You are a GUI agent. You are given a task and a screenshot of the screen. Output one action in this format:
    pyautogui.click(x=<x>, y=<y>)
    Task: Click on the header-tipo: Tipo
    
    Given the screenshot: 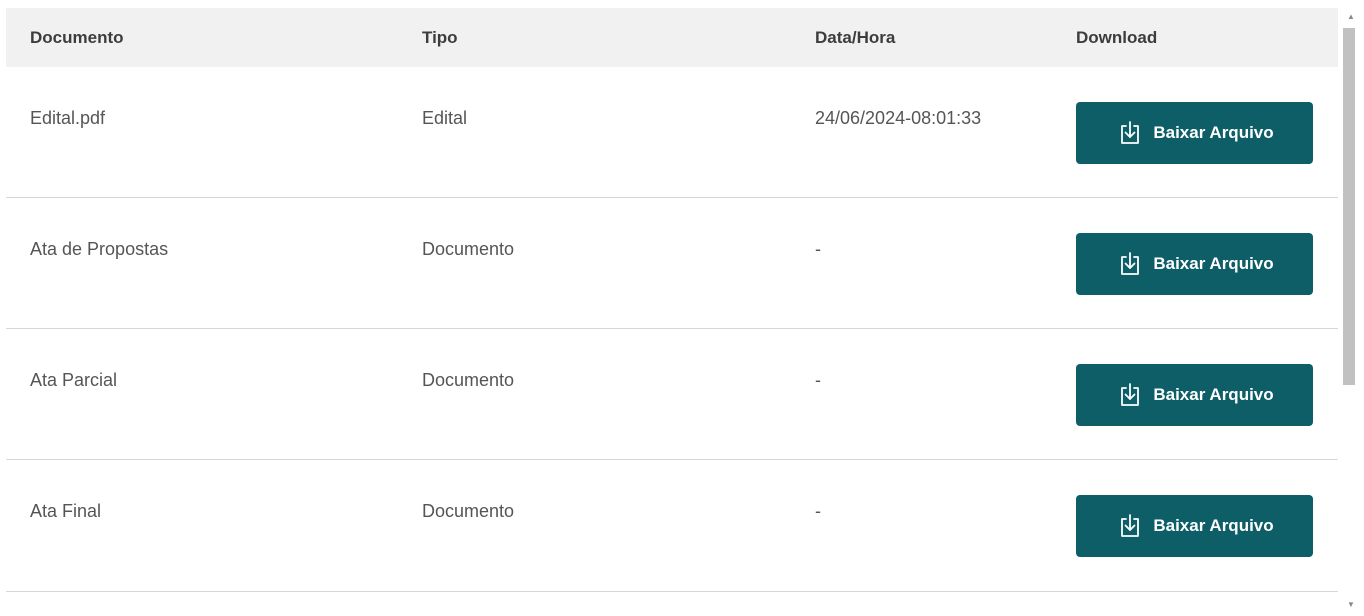 What is the action you would take?
    pyautogui.click(x=440, y=37)
    